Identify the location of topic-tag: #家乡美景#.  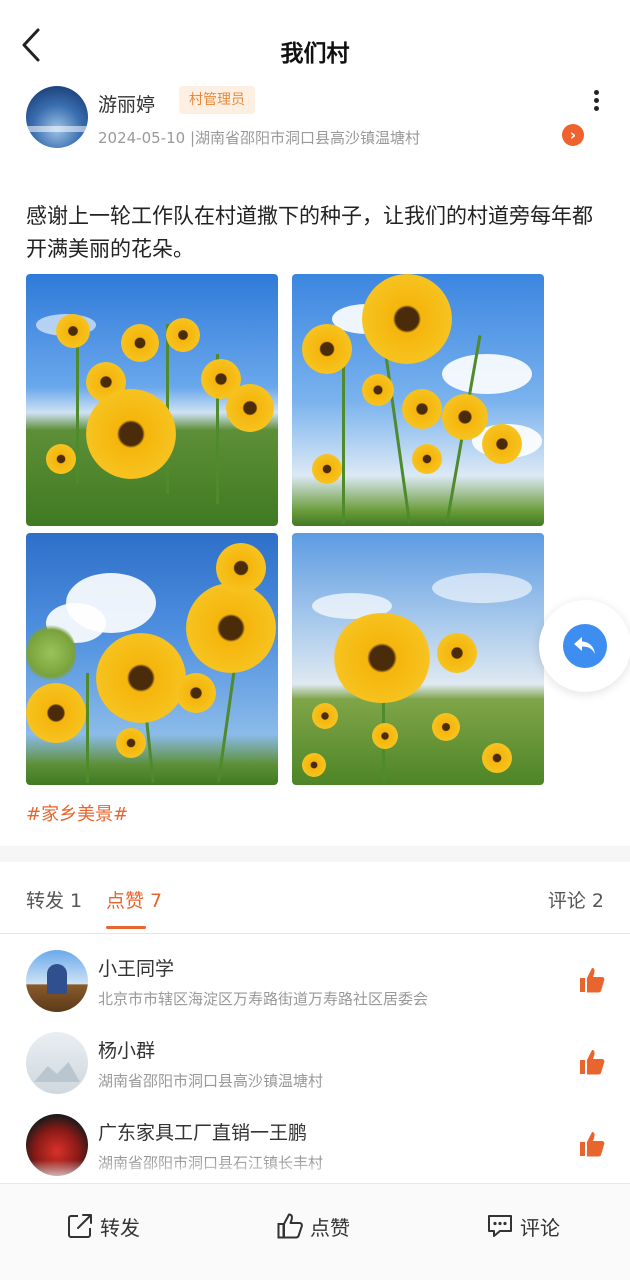
(77, 813).